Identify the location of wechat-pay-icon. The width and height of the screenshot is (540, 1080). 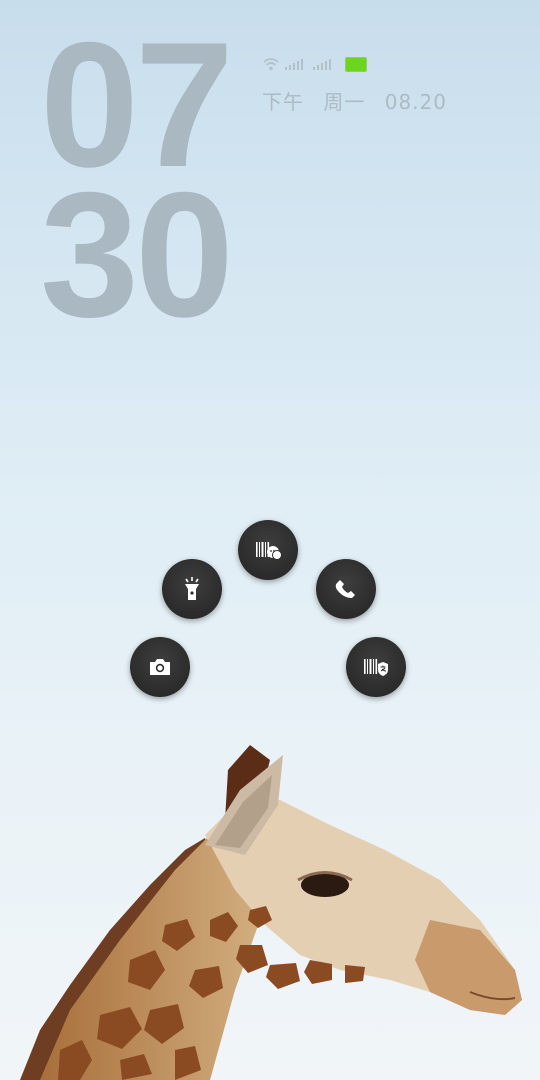
(269, 551).